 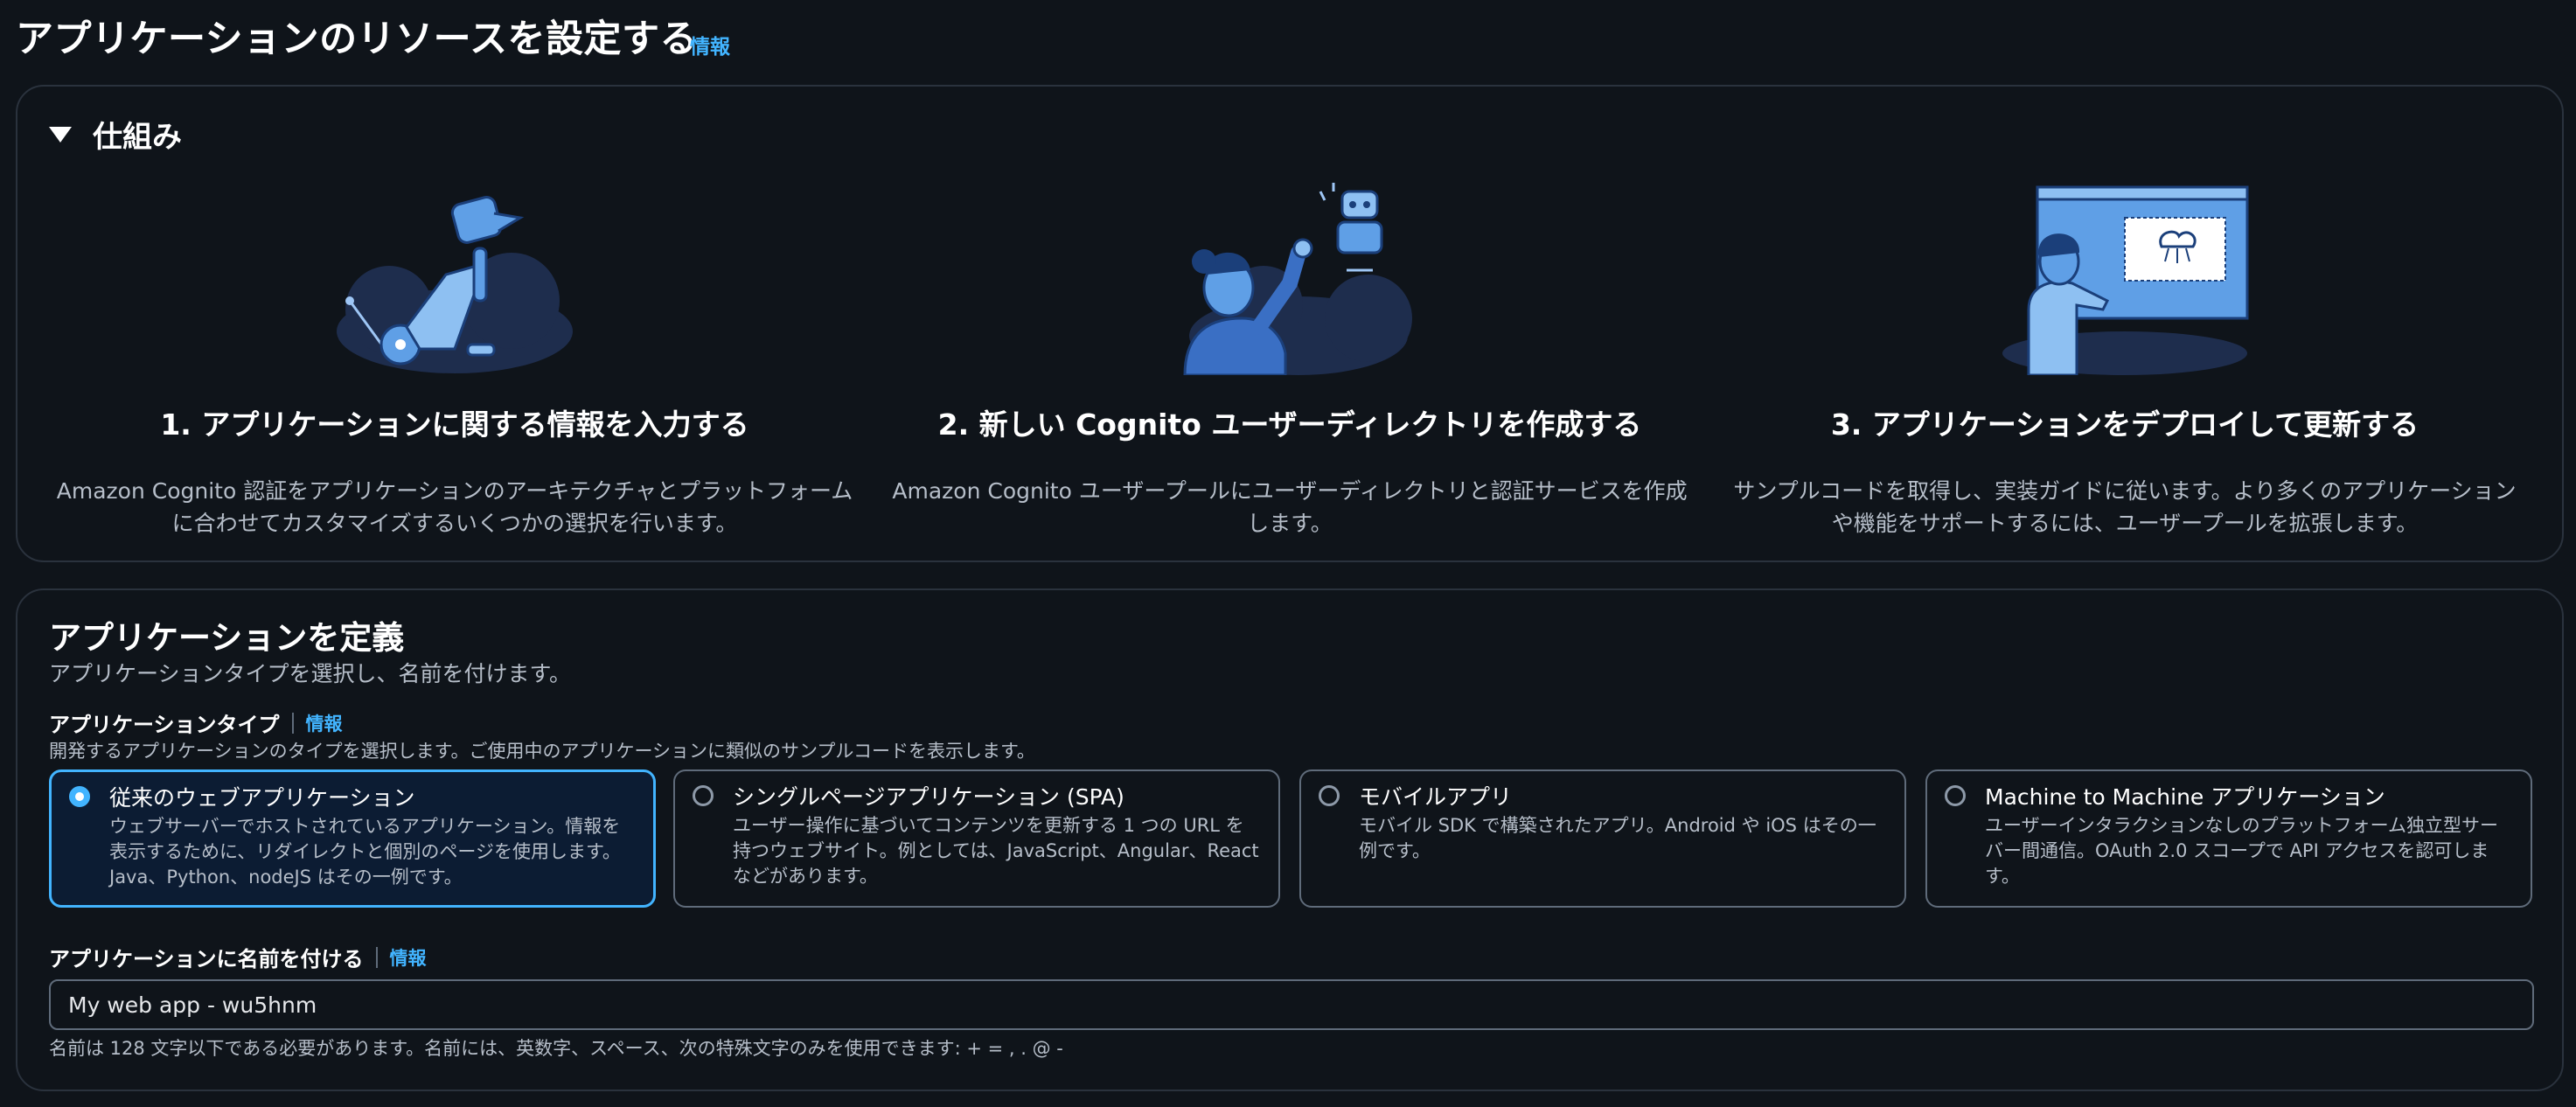 I want to click on app-name-label: アプリケーションに名前を付ける, so click(x=206, y=959).